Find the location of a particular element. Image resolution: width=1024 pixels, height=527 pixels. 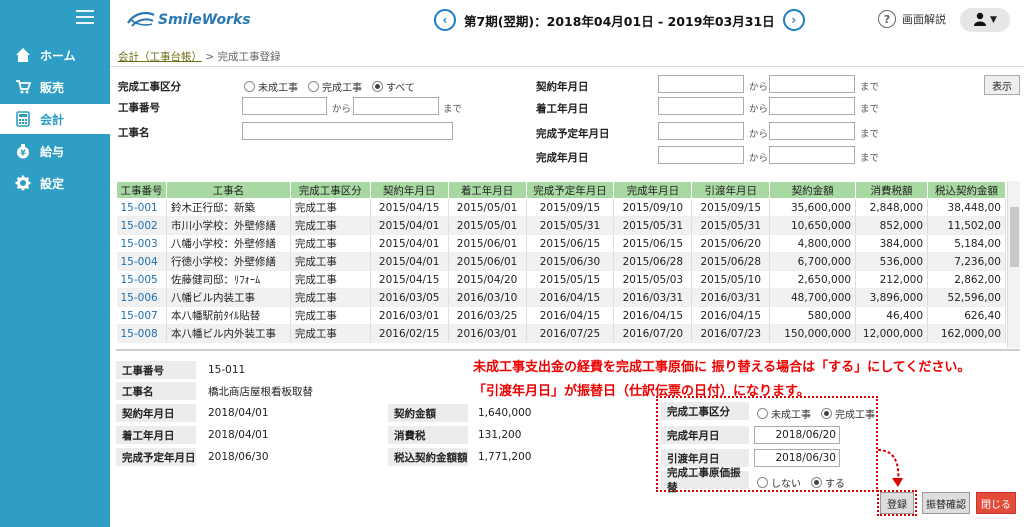

table-cell: 3,896,000 is located at coordinates (892, 297).